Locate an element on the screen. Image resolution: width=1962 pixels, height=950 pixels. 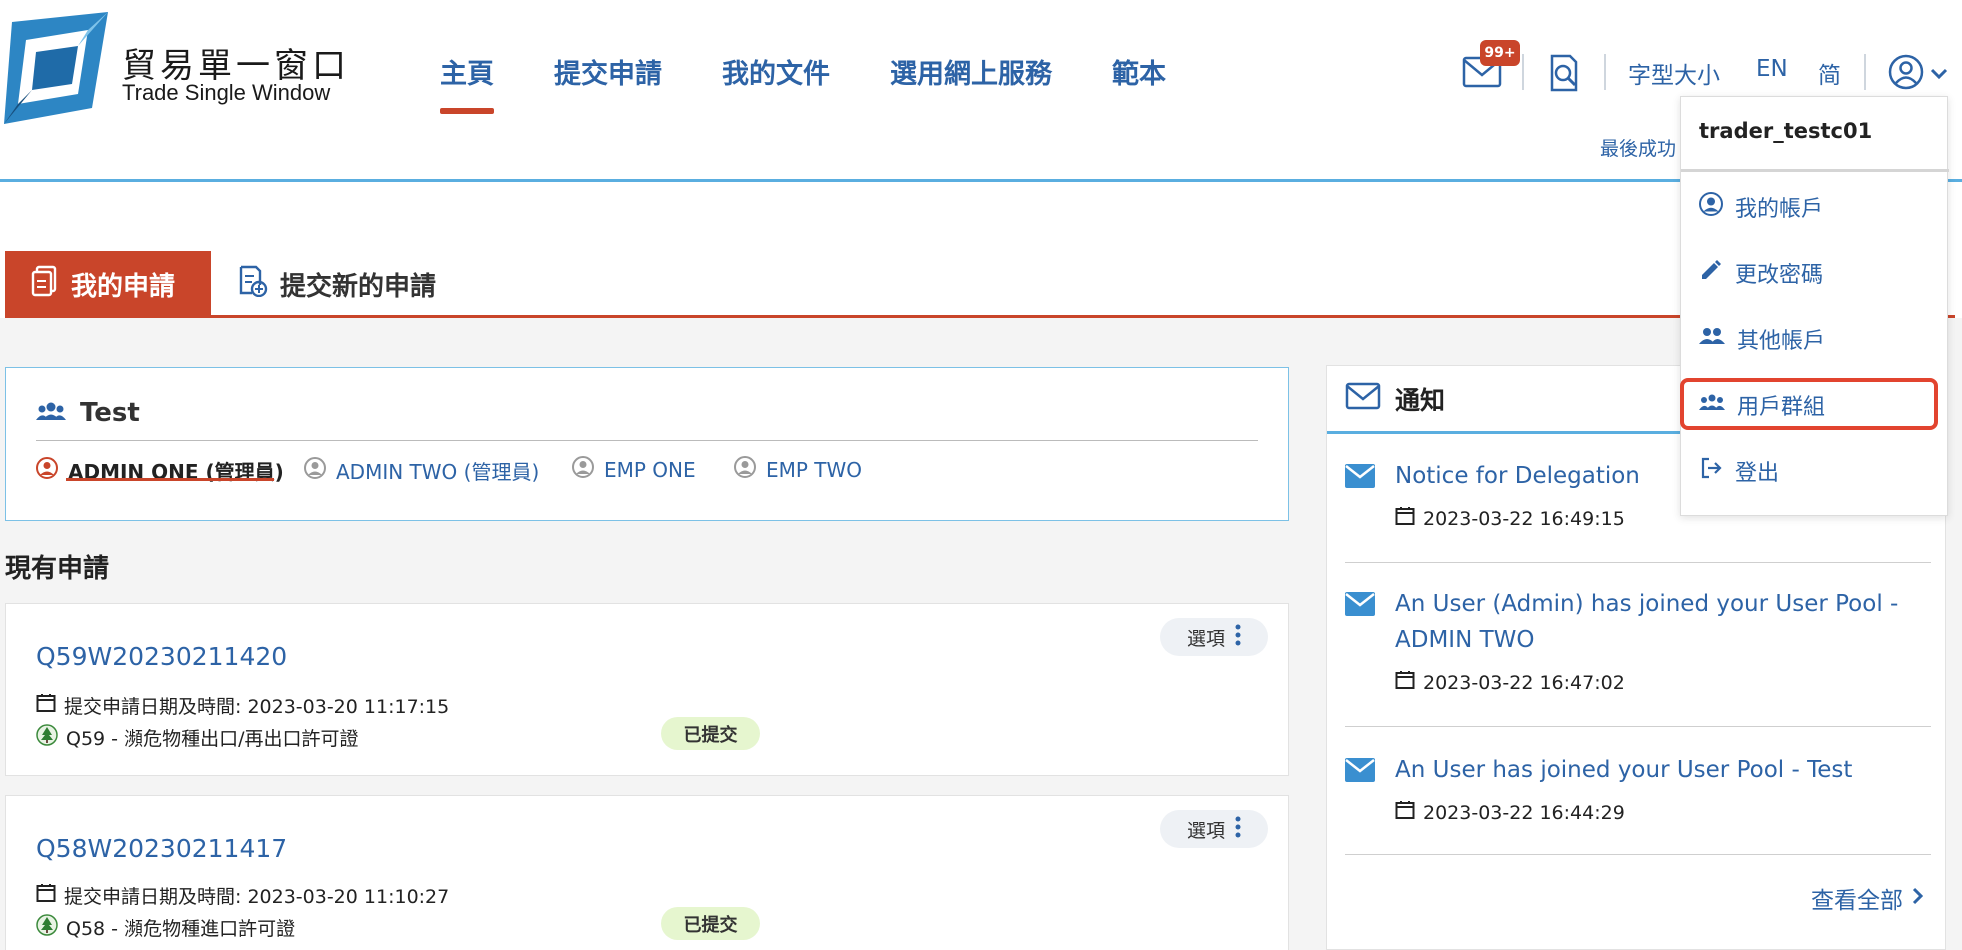
chevron-down-icon is located at coordinates (1939, 73).